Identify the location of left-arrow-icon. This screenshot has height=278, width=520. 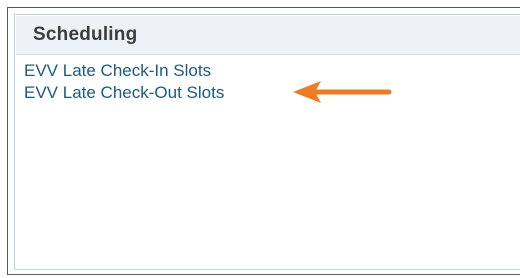
(342, 92).